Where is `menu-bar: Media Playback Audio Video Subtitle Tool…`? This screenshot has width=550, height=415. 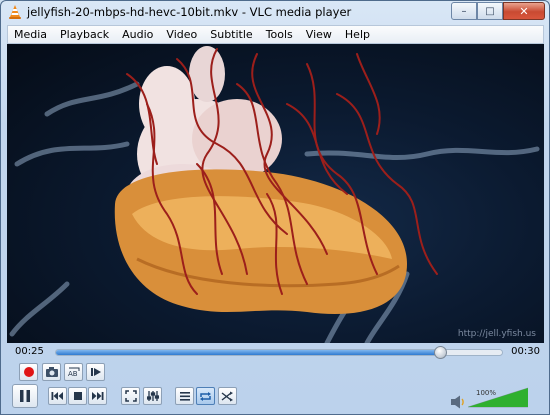 menu-bar: Media Playback Audio Video Subtitle Tool… is located at coordinates (275, 34).